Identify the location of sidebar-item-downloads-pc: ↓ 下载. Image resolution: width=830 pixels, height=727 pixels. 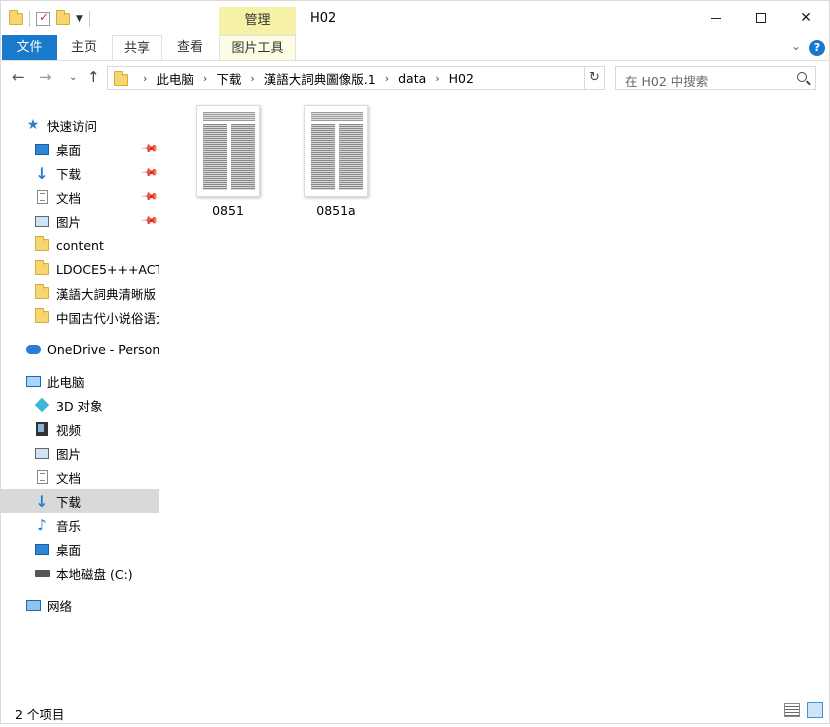
(80, 501).